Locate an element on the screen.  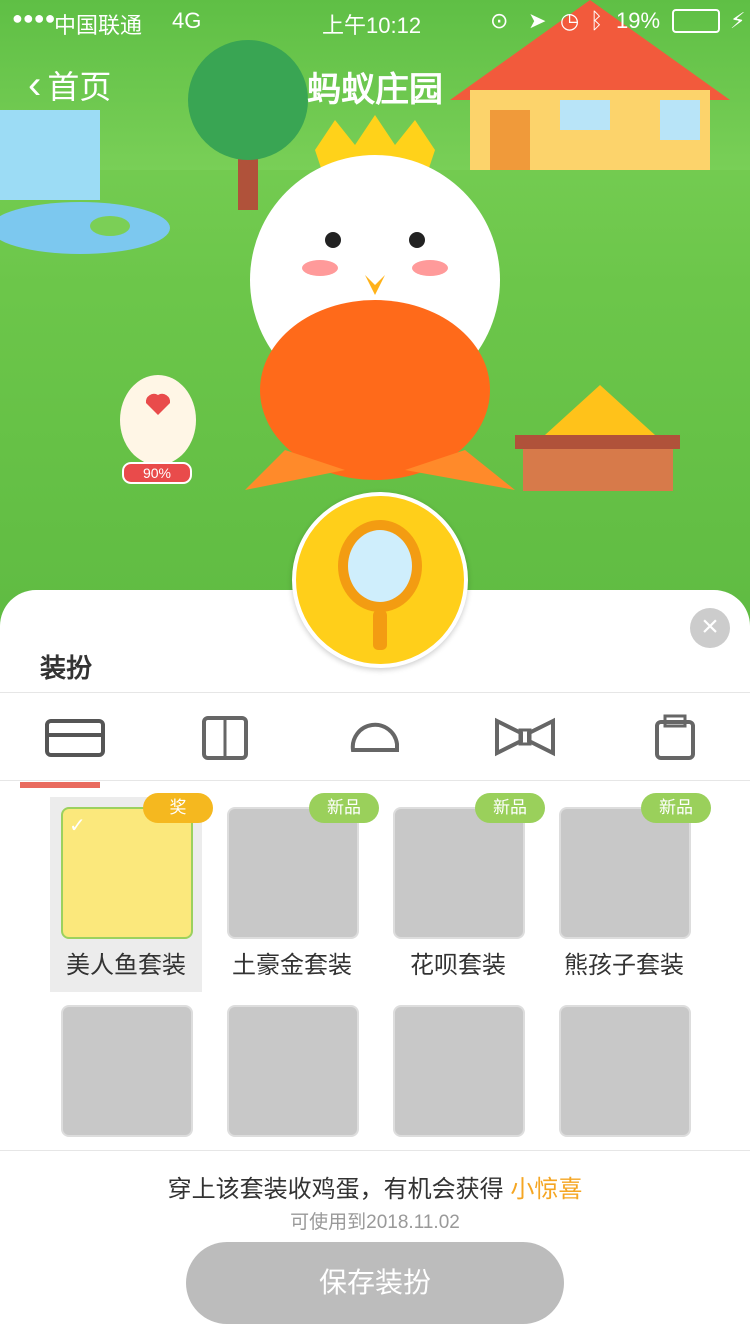
panel-title: 装扮 is located at coordinates (66, 668).